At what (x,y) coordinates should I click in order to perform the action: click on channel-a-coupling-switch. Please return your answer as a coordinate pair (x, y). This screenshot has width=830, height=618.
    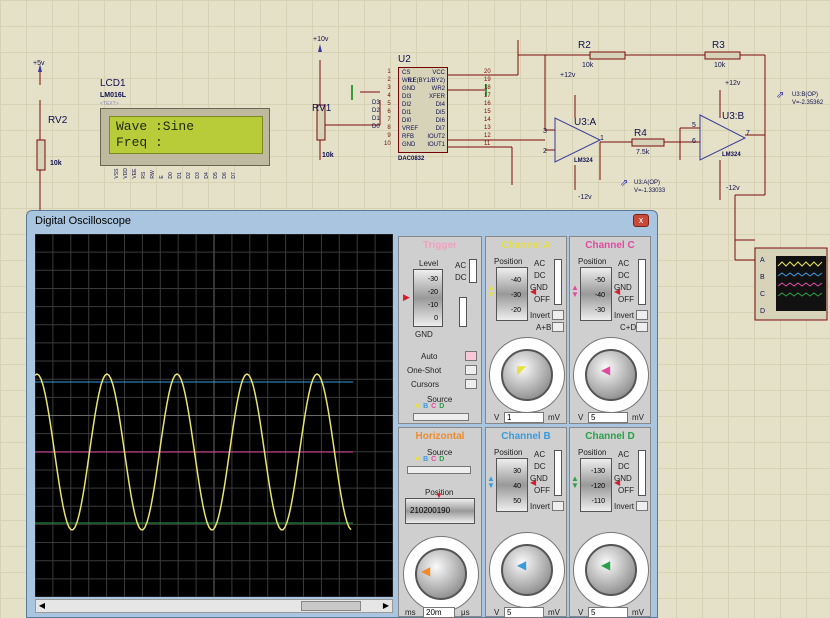
    Looking at the image, I should click on (558, 282).